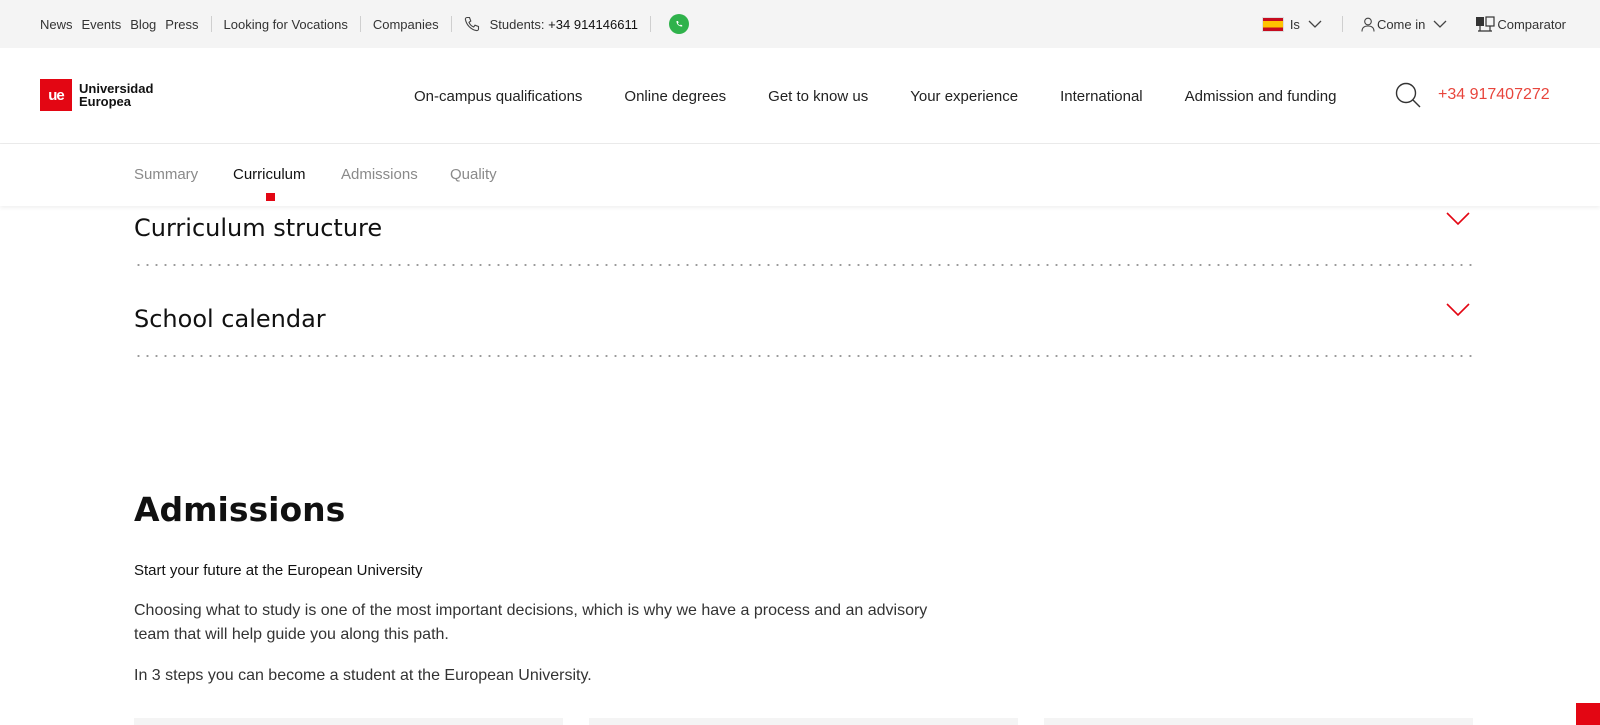 Image resolution: width=1600 pixels, height=725 pixels. Describe the element at coordinates (1261, 96) in the screenshot. I see `nav-admission-funding: Admission and funding` at that location.